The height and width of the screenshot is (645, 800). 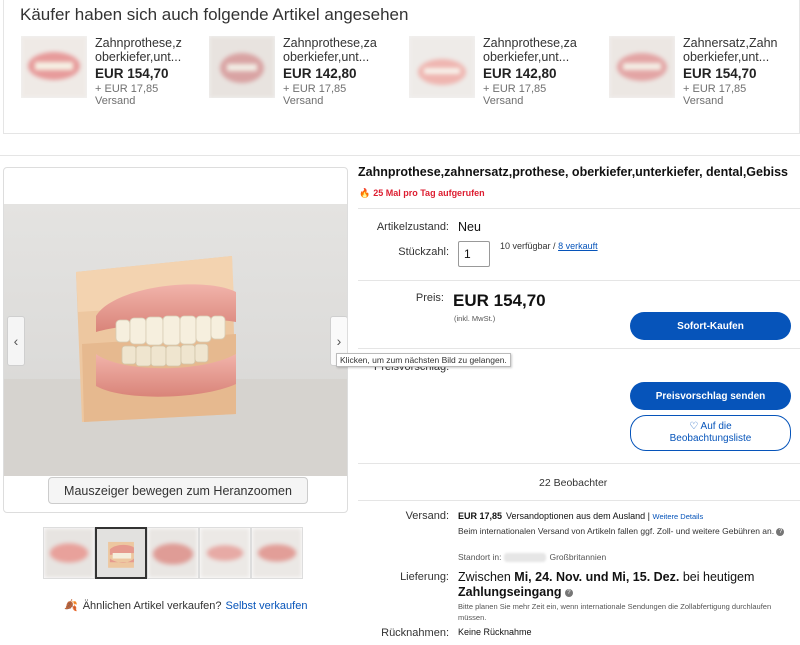 What do you see at coordinates (400, 155) in the screenshot?
I see `section-divider` at bounding box center [400, 155].